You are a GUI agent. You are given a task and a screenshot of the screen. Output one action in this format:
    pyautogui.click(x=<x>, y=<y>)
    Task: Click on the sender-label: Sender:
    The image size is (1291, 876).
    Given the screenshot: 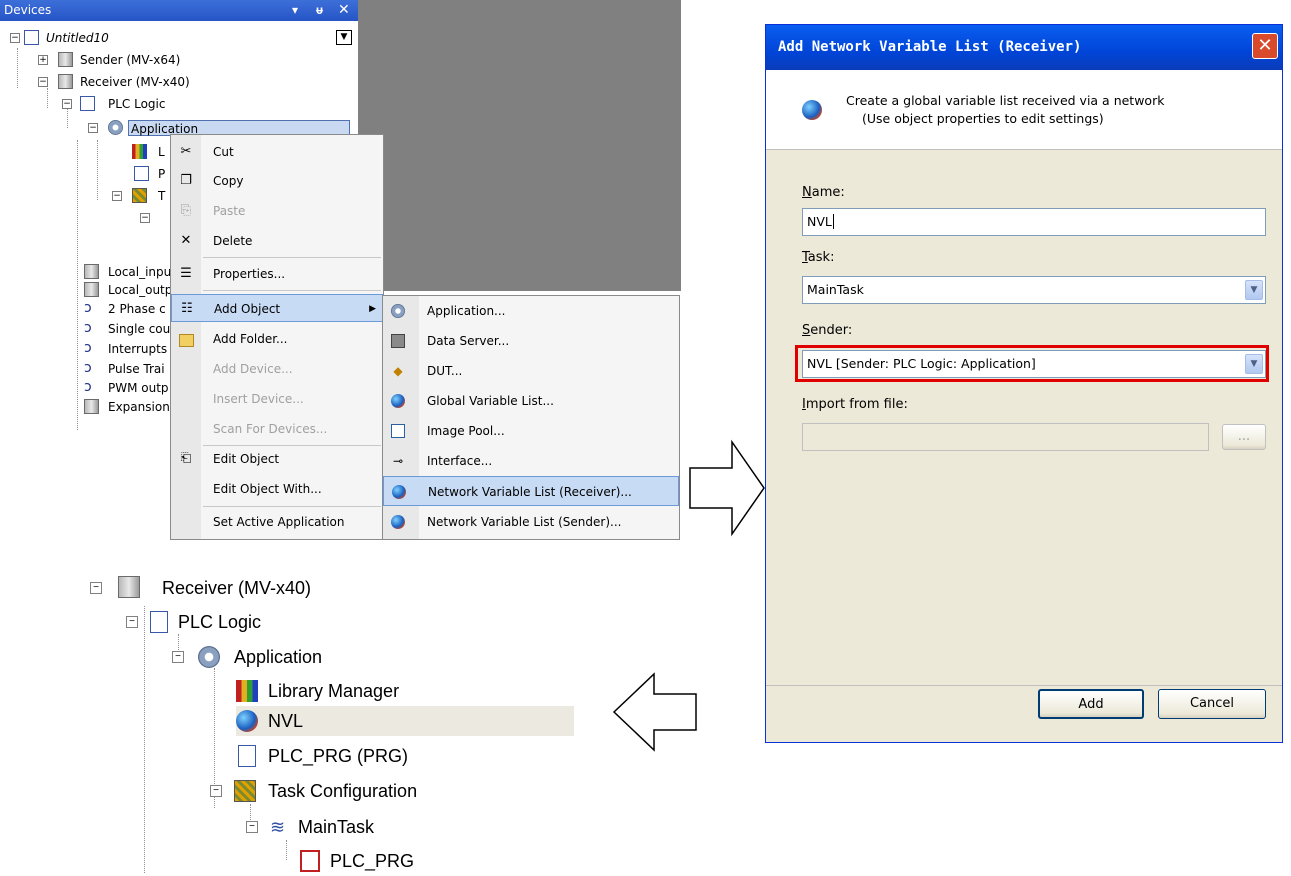 What is the action you would take?
    pyautogui.click(x=827, y=330)
    